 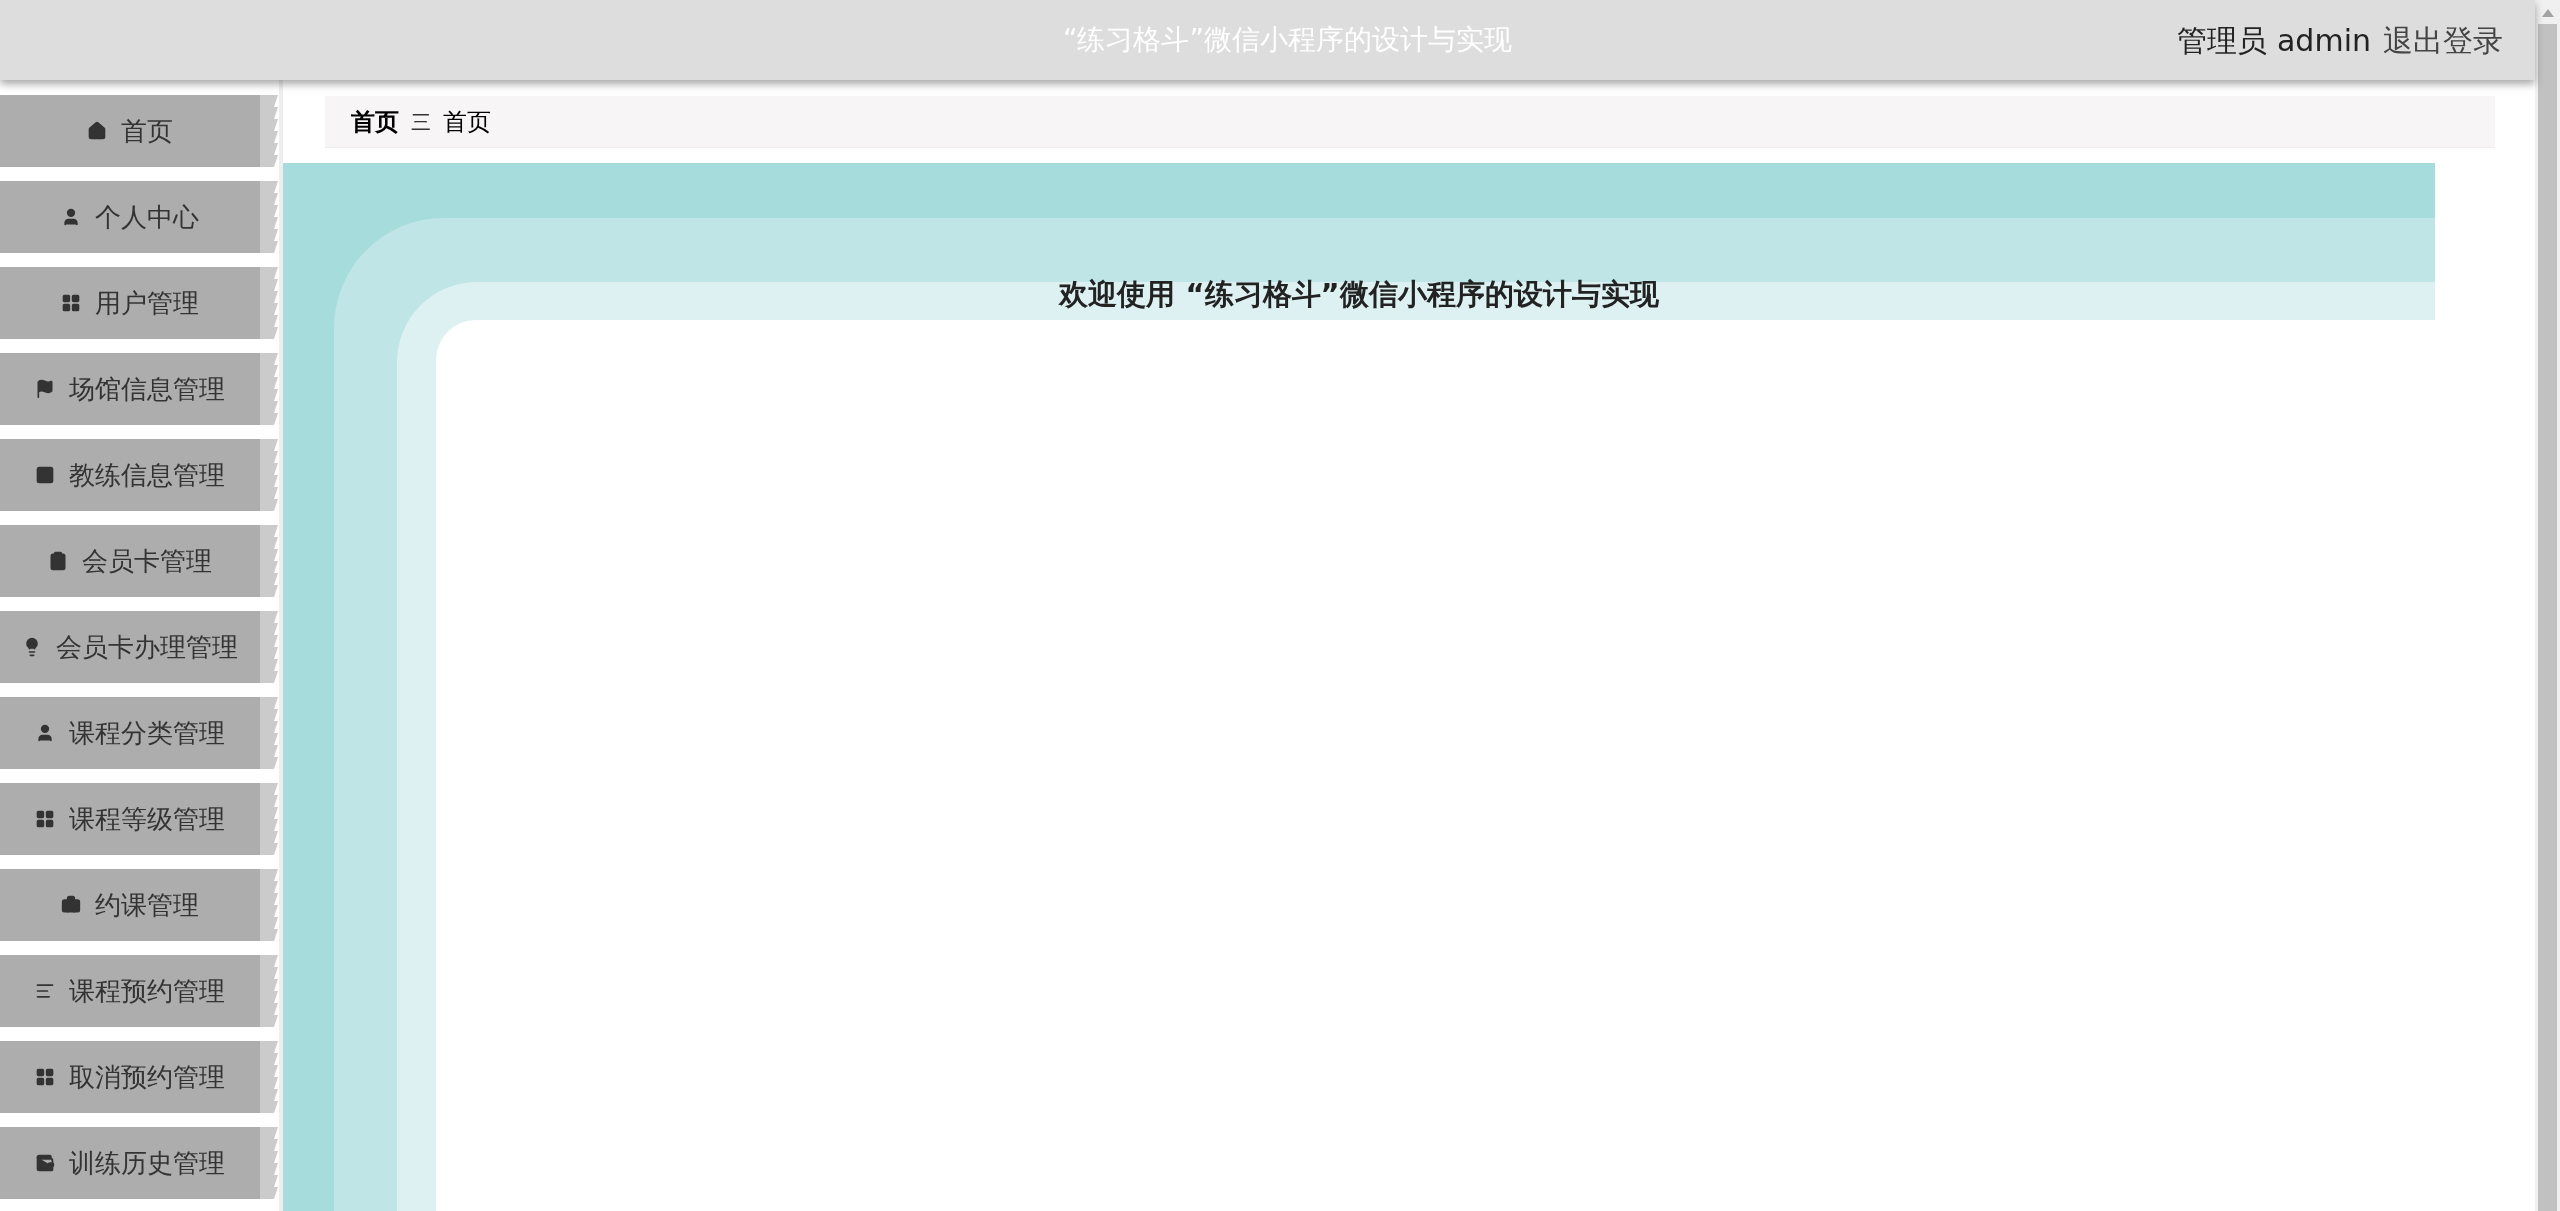 I want to click on flag-icon, so click(x=45, y=389).